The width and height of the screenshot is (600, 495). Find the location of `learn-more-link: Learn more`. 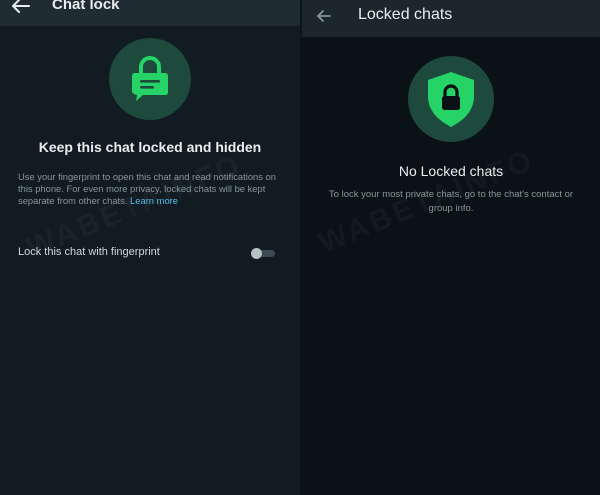

learn-more-link: Learn more is located at coordinates (154, 200).